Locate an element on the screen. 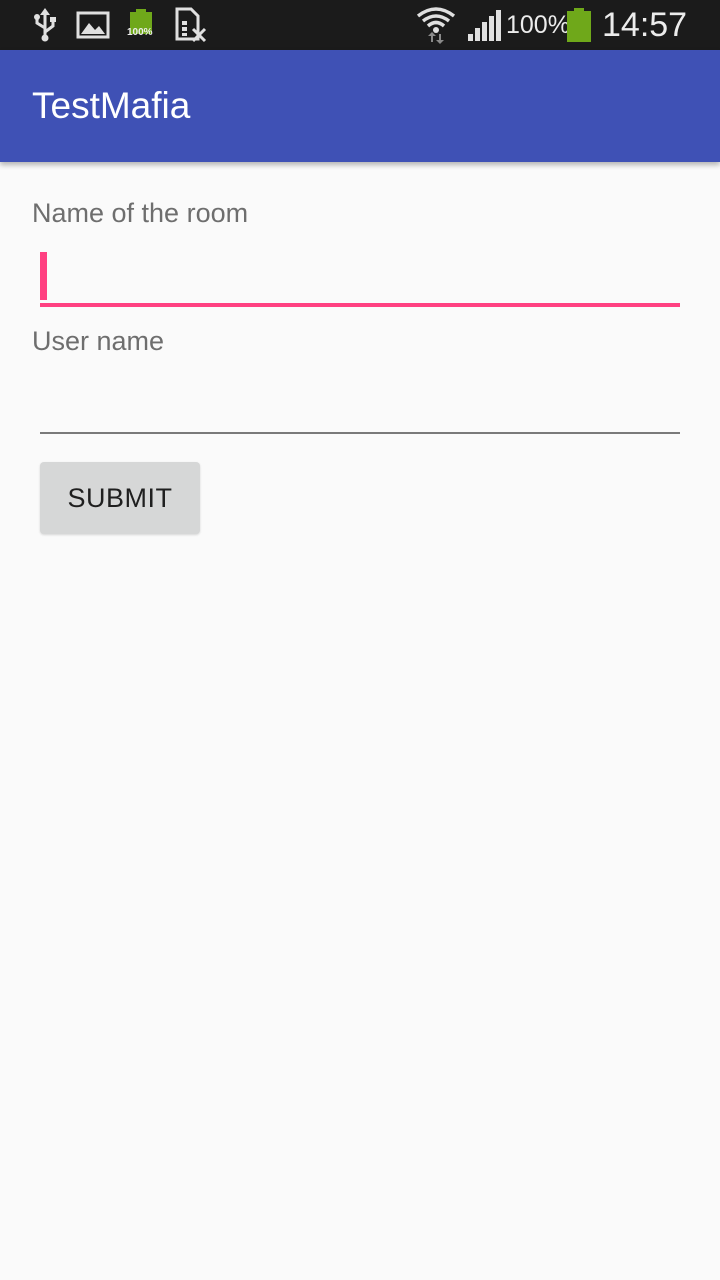 This screenshot has height=1280, width=720. battery-notification-text: 100% is located at coordinates (140, 32).